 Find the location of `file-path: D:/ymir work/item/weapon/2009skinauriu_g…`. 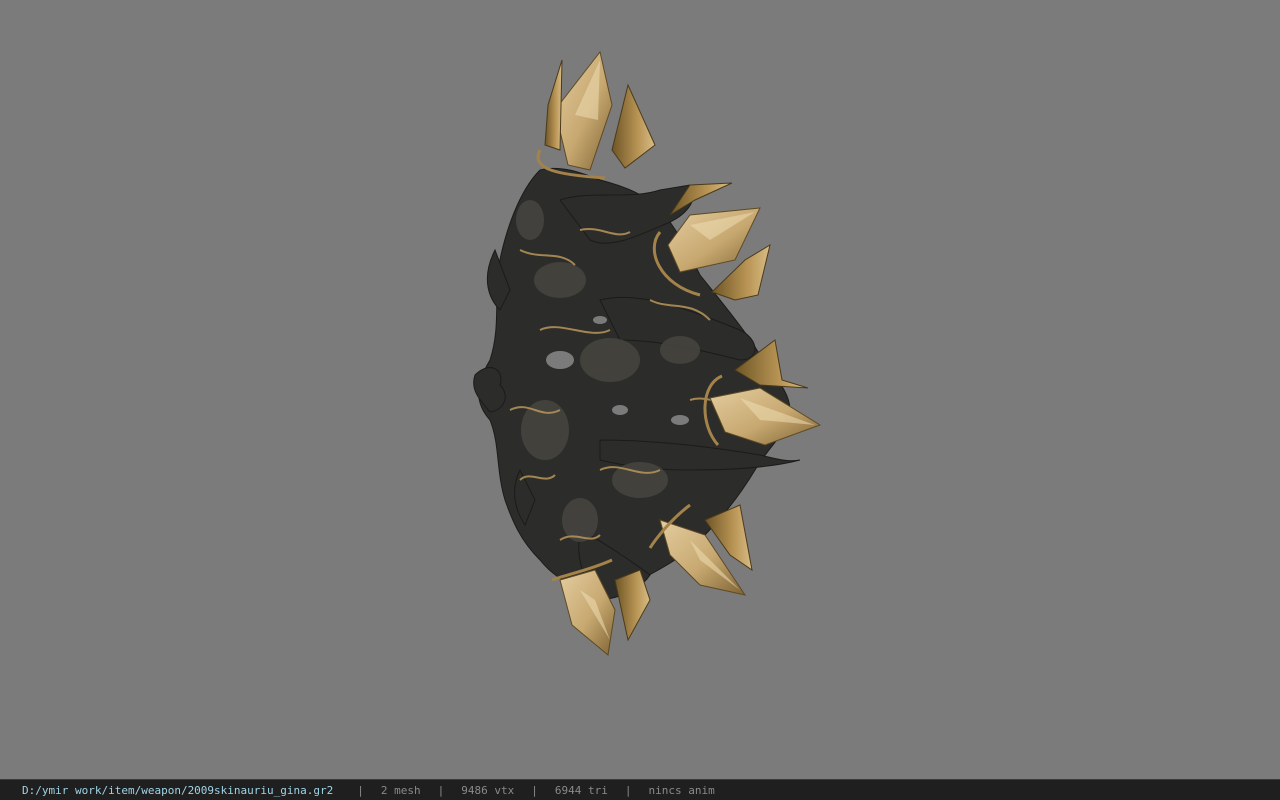

file-path: D:/ymir work/item/weapon/2009skinauriu_g… is located at coordinates (178, 790).